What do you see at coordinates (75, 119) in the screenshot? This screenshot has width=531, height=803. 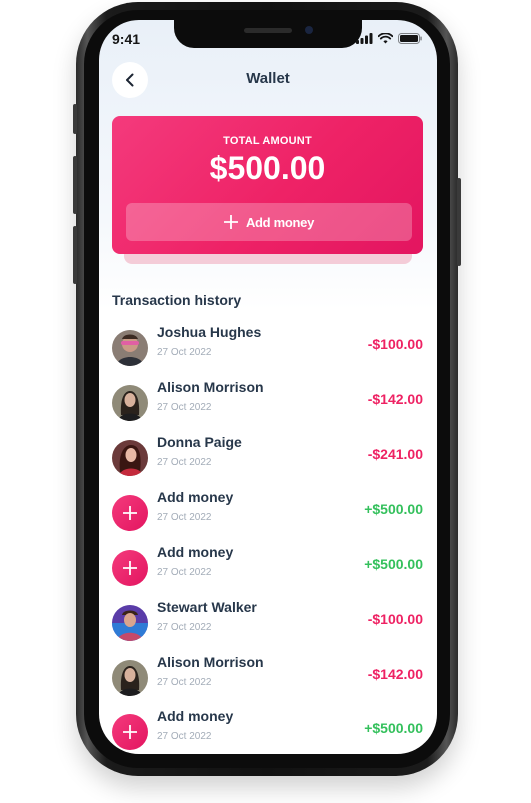 I see `mute-switch` at bounding box center [75, 119].